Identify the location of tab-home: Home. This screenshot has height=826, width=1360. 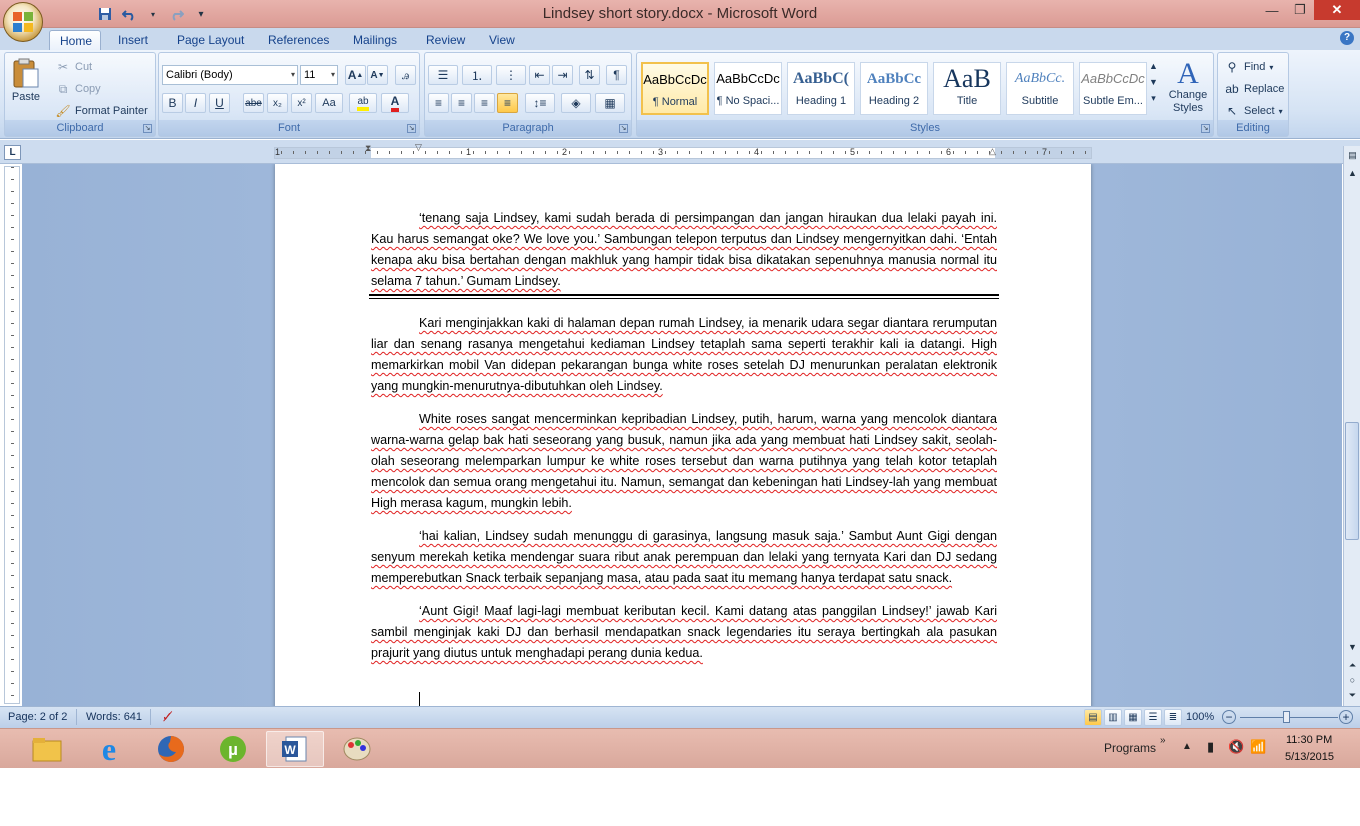
(75, 40).